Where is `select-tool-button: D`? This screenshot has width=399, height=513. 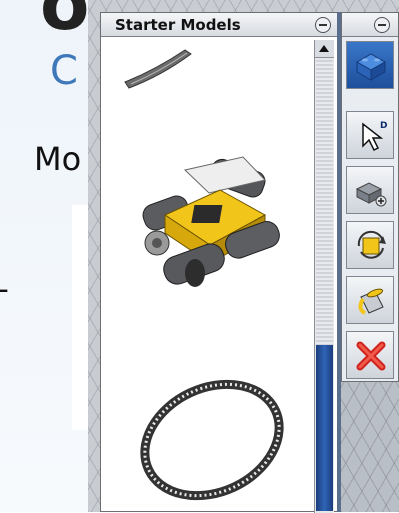 select-tool-button: D is located at coordinates (370, 135).